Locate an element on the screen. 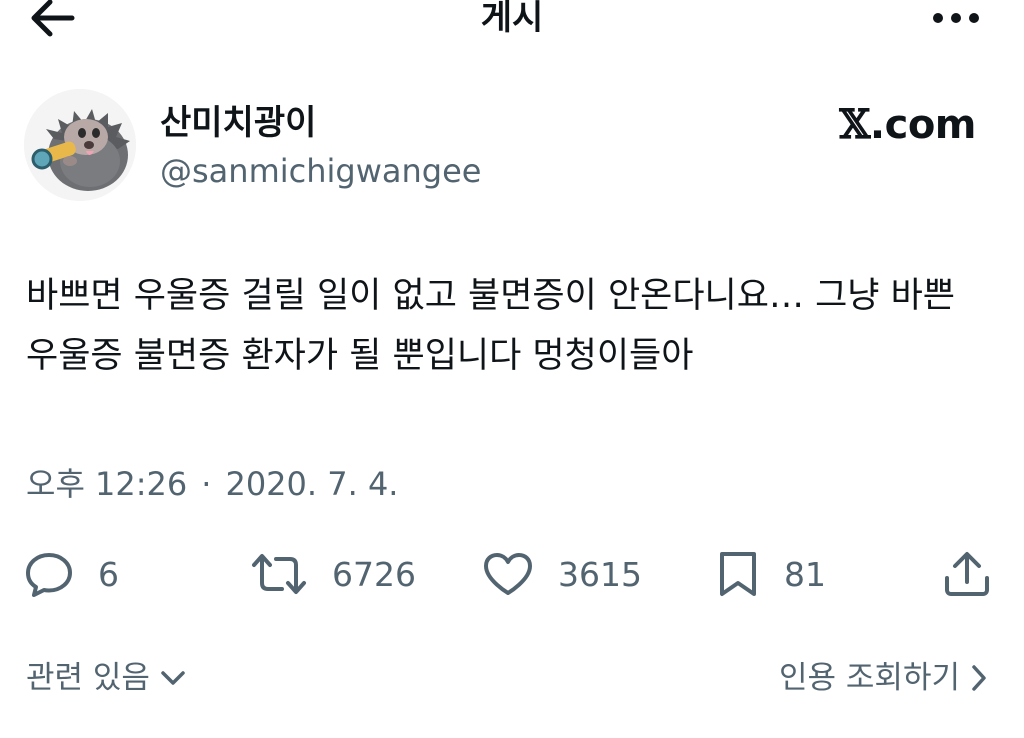  more-horizontal-icon is located at coordinates (956, 18).